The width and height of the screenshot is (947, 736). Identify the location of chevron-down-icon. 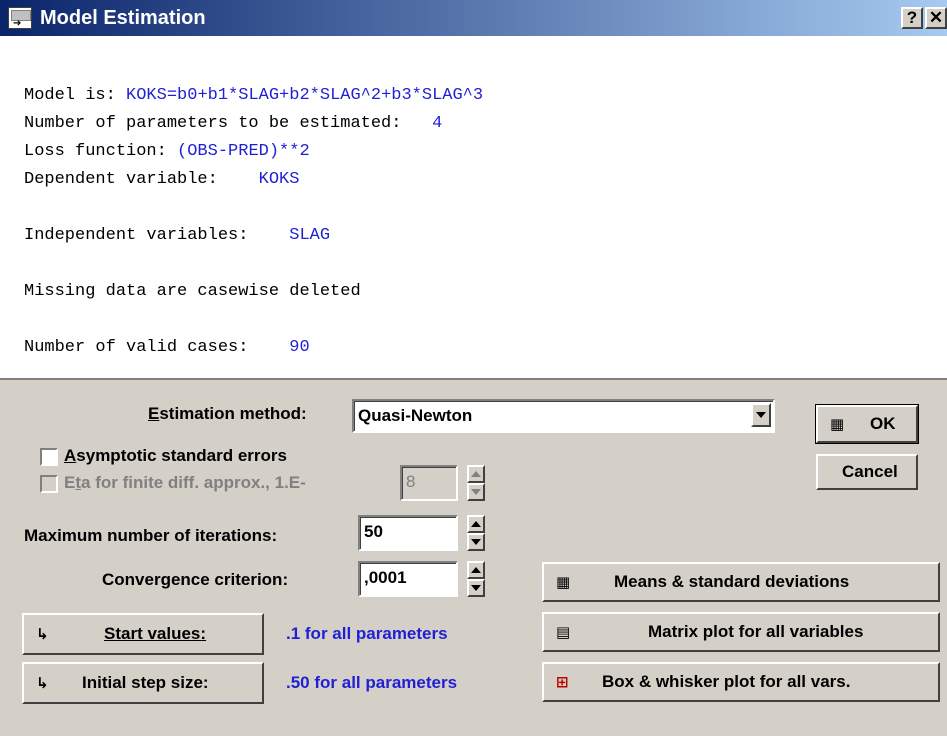
(761, 415).